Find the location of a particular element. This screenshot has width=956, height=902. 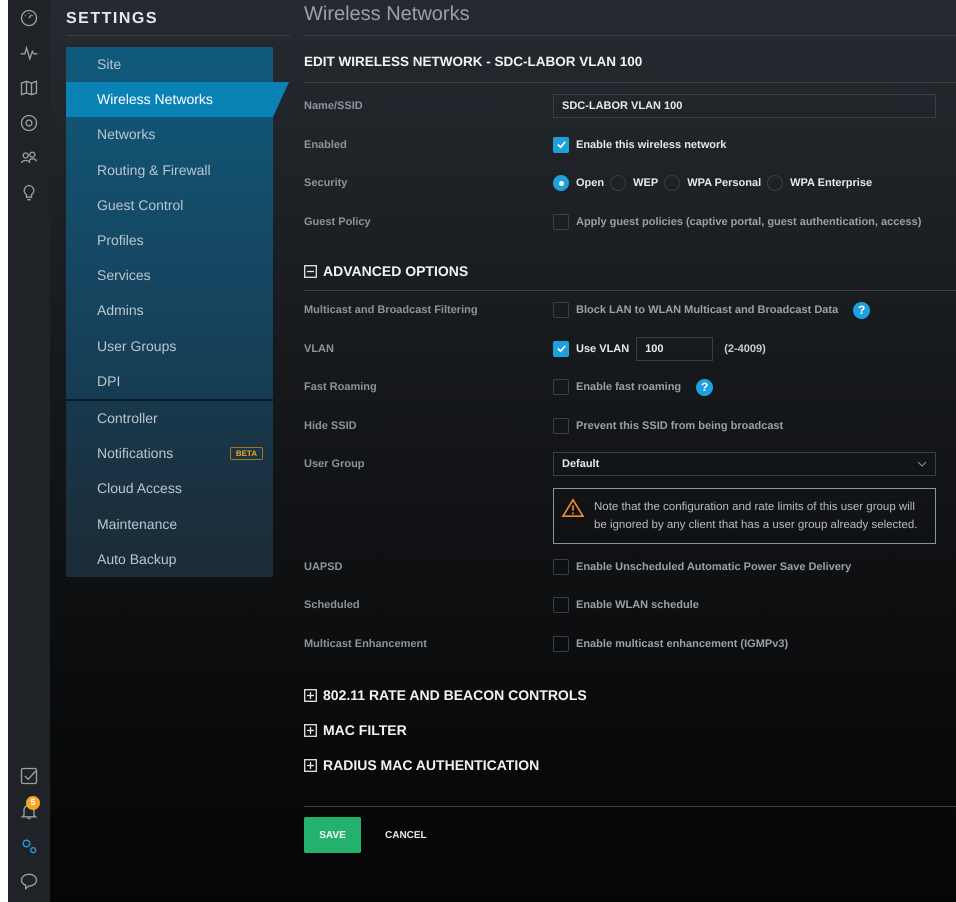

selection-arrow-icon is located at coordinates (281, 100).